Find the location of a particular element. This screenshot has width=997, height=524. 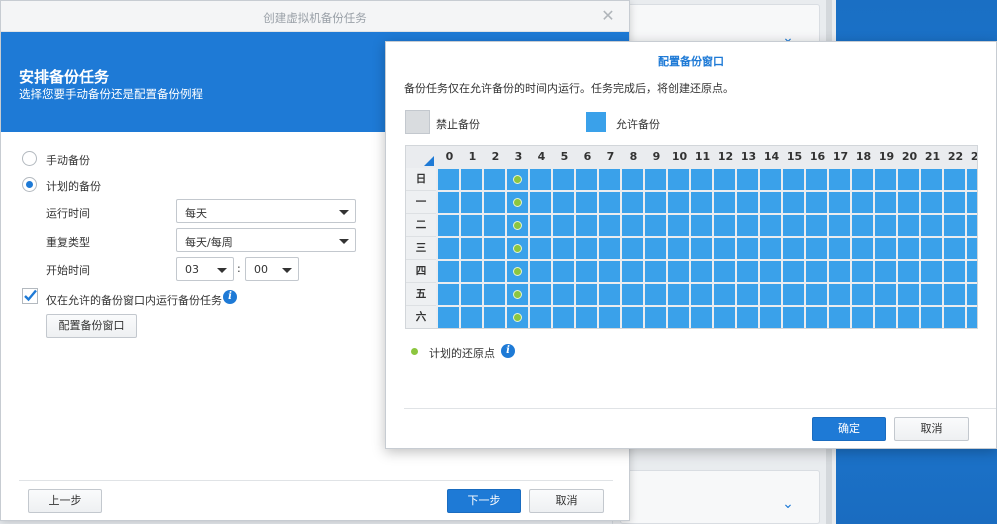

hour-header: 5 is located at coordinates (564, 157).